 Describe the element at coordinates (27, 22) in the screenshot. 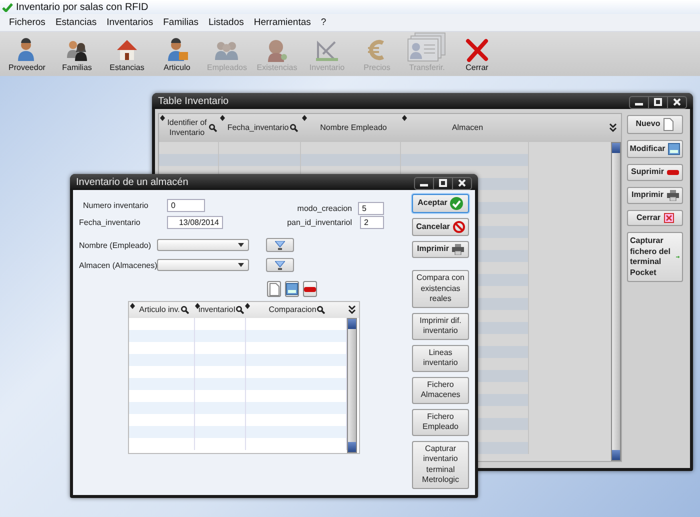

I see `menu-item: Ficheros` at that location.